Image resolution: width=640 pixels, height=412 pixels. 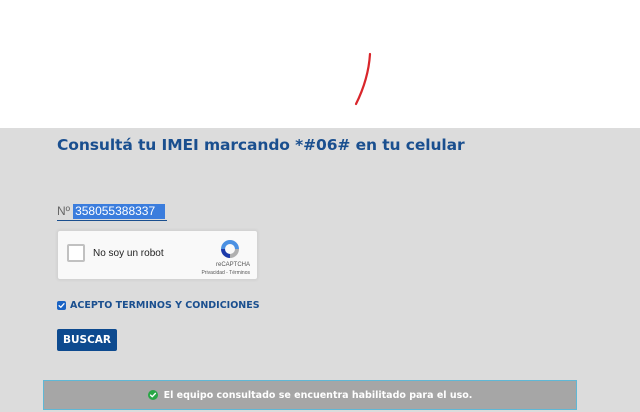 I want to click on checkmark-icon, so click(x=61, y=305).